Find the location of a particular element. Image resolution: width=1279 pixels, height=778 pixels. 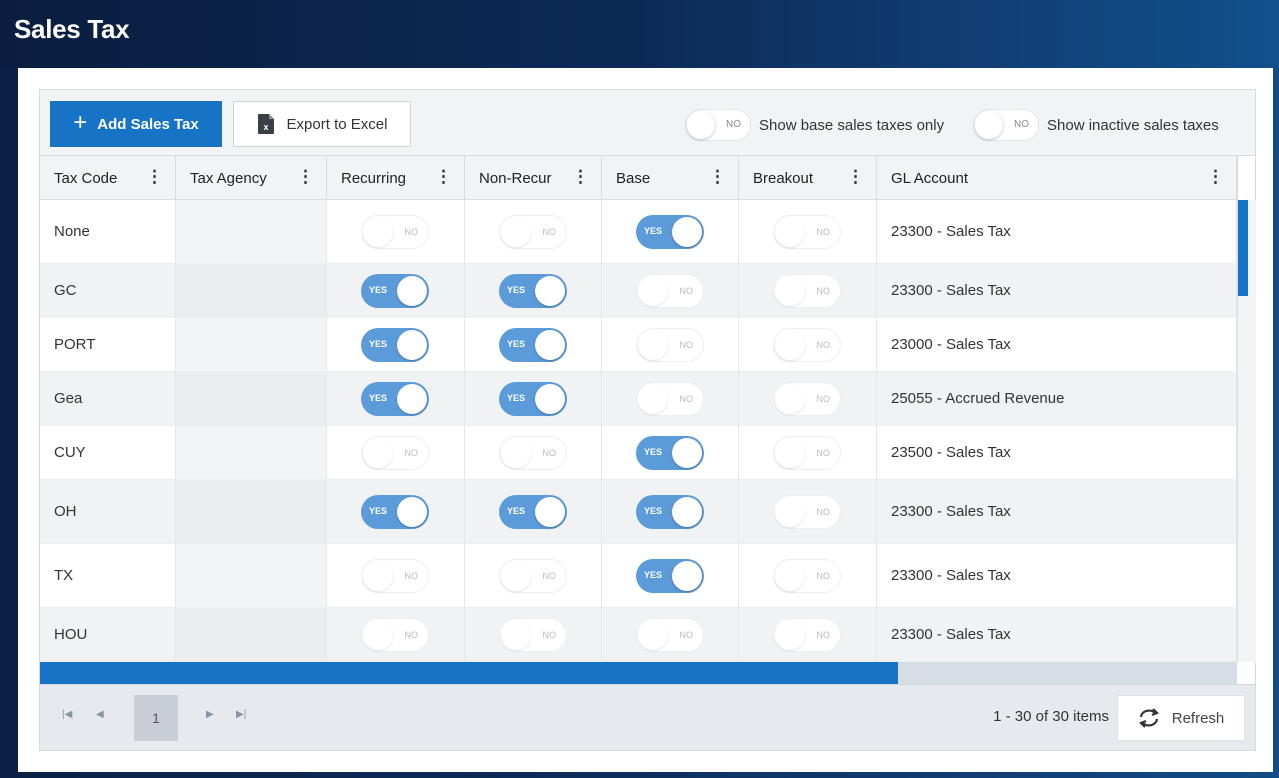

column-header-label: Non-Recur is located at coordinates (515, 178).